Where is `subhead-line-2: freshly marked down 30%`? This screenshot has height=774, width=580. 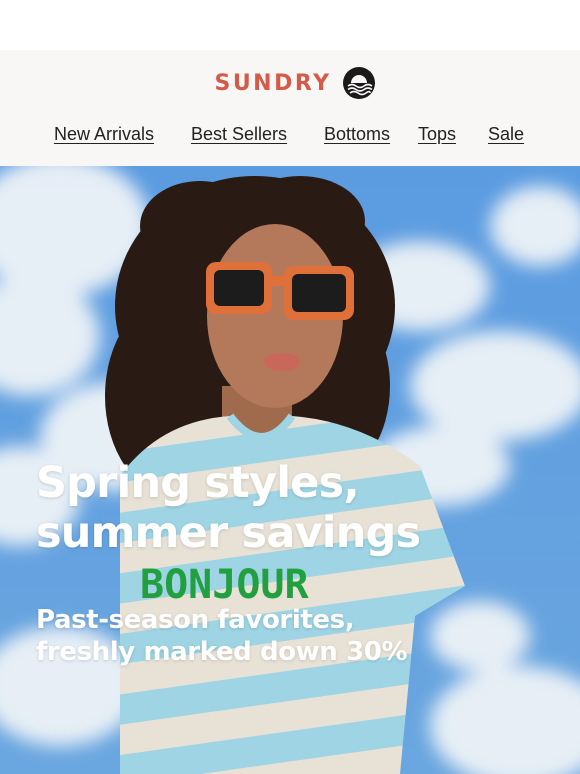
subhead-line-2: freshly marked down 30% is located at coordinates (222, 652).